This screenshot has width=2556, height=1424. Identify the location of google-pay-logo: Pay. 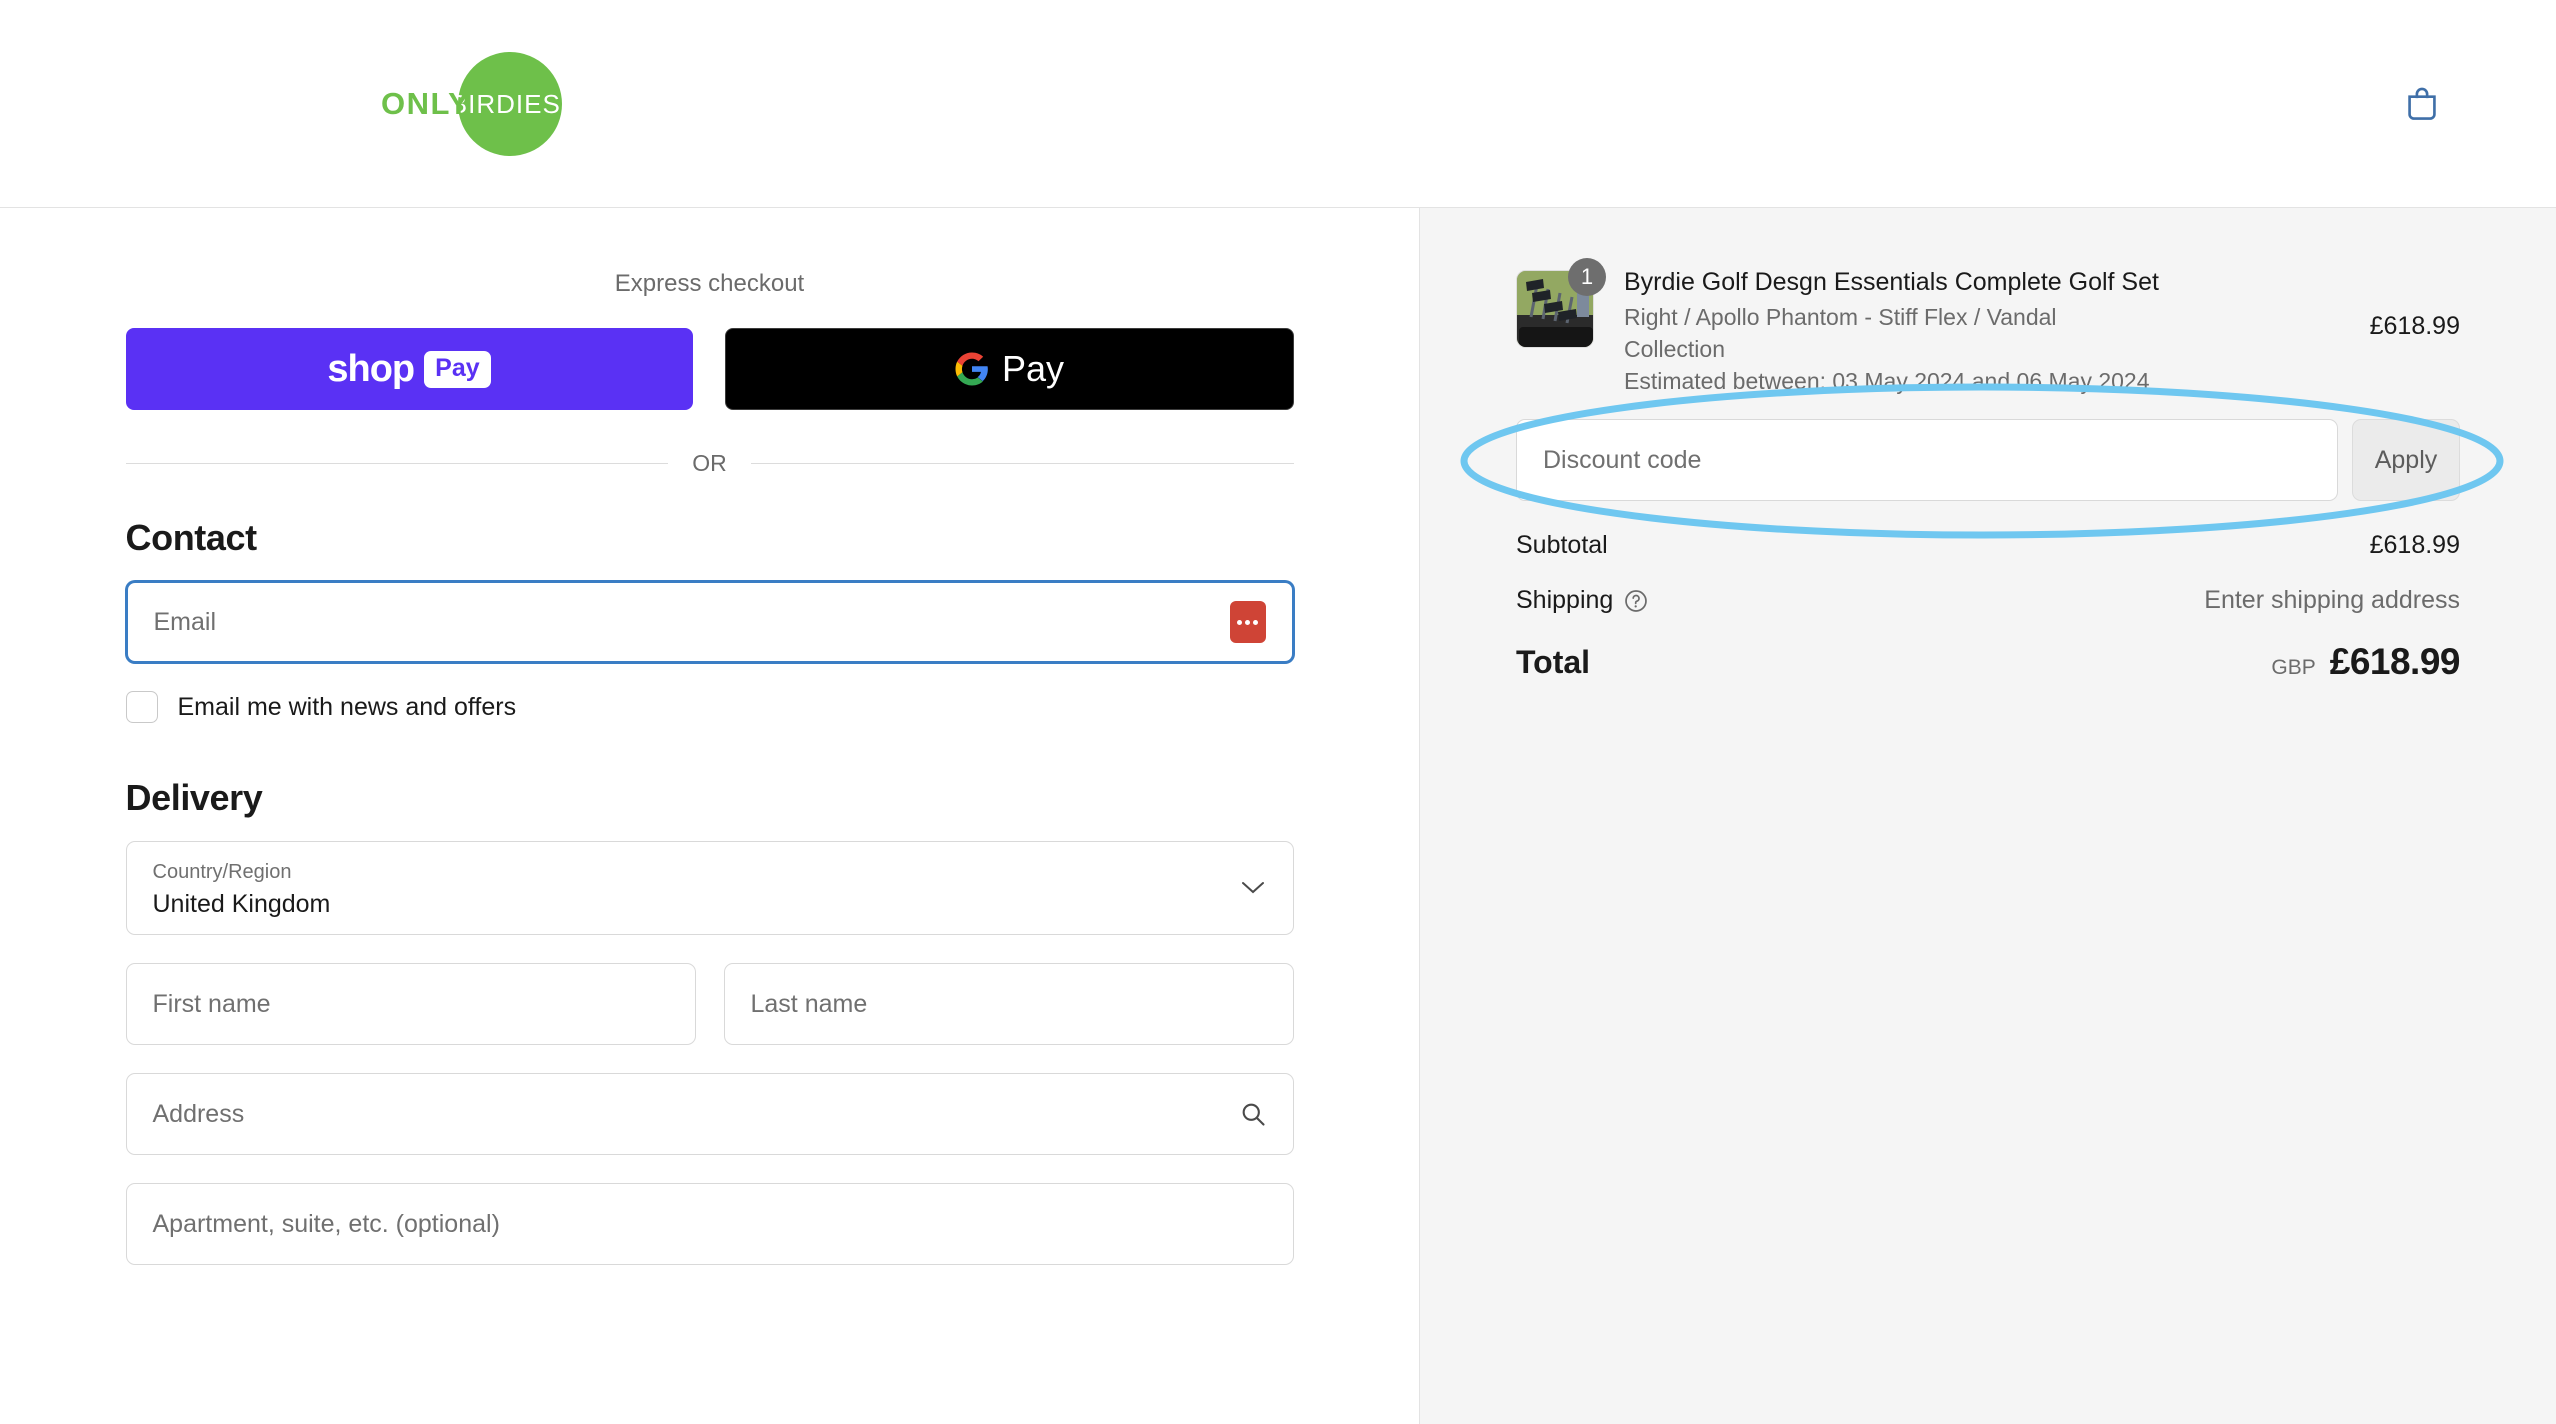
(1009, 369).